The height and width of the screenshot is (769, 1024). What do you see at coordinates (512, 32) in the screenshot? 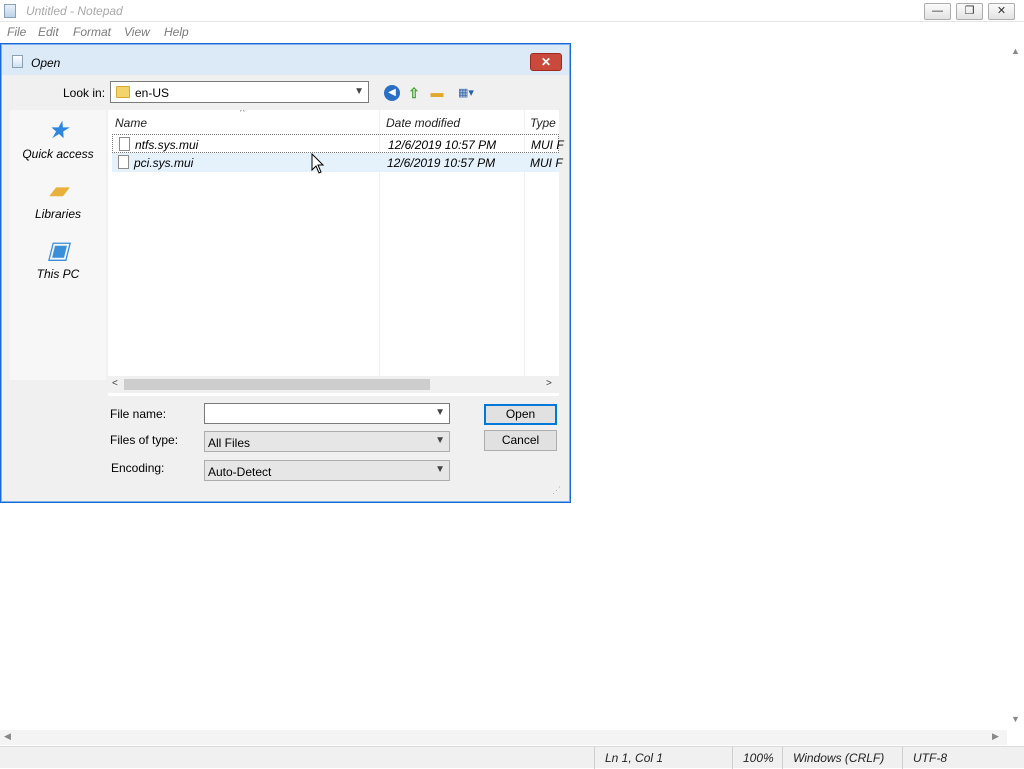
I see `menu-bar: File Edit Format View Help` at bounding box center [512, 32].